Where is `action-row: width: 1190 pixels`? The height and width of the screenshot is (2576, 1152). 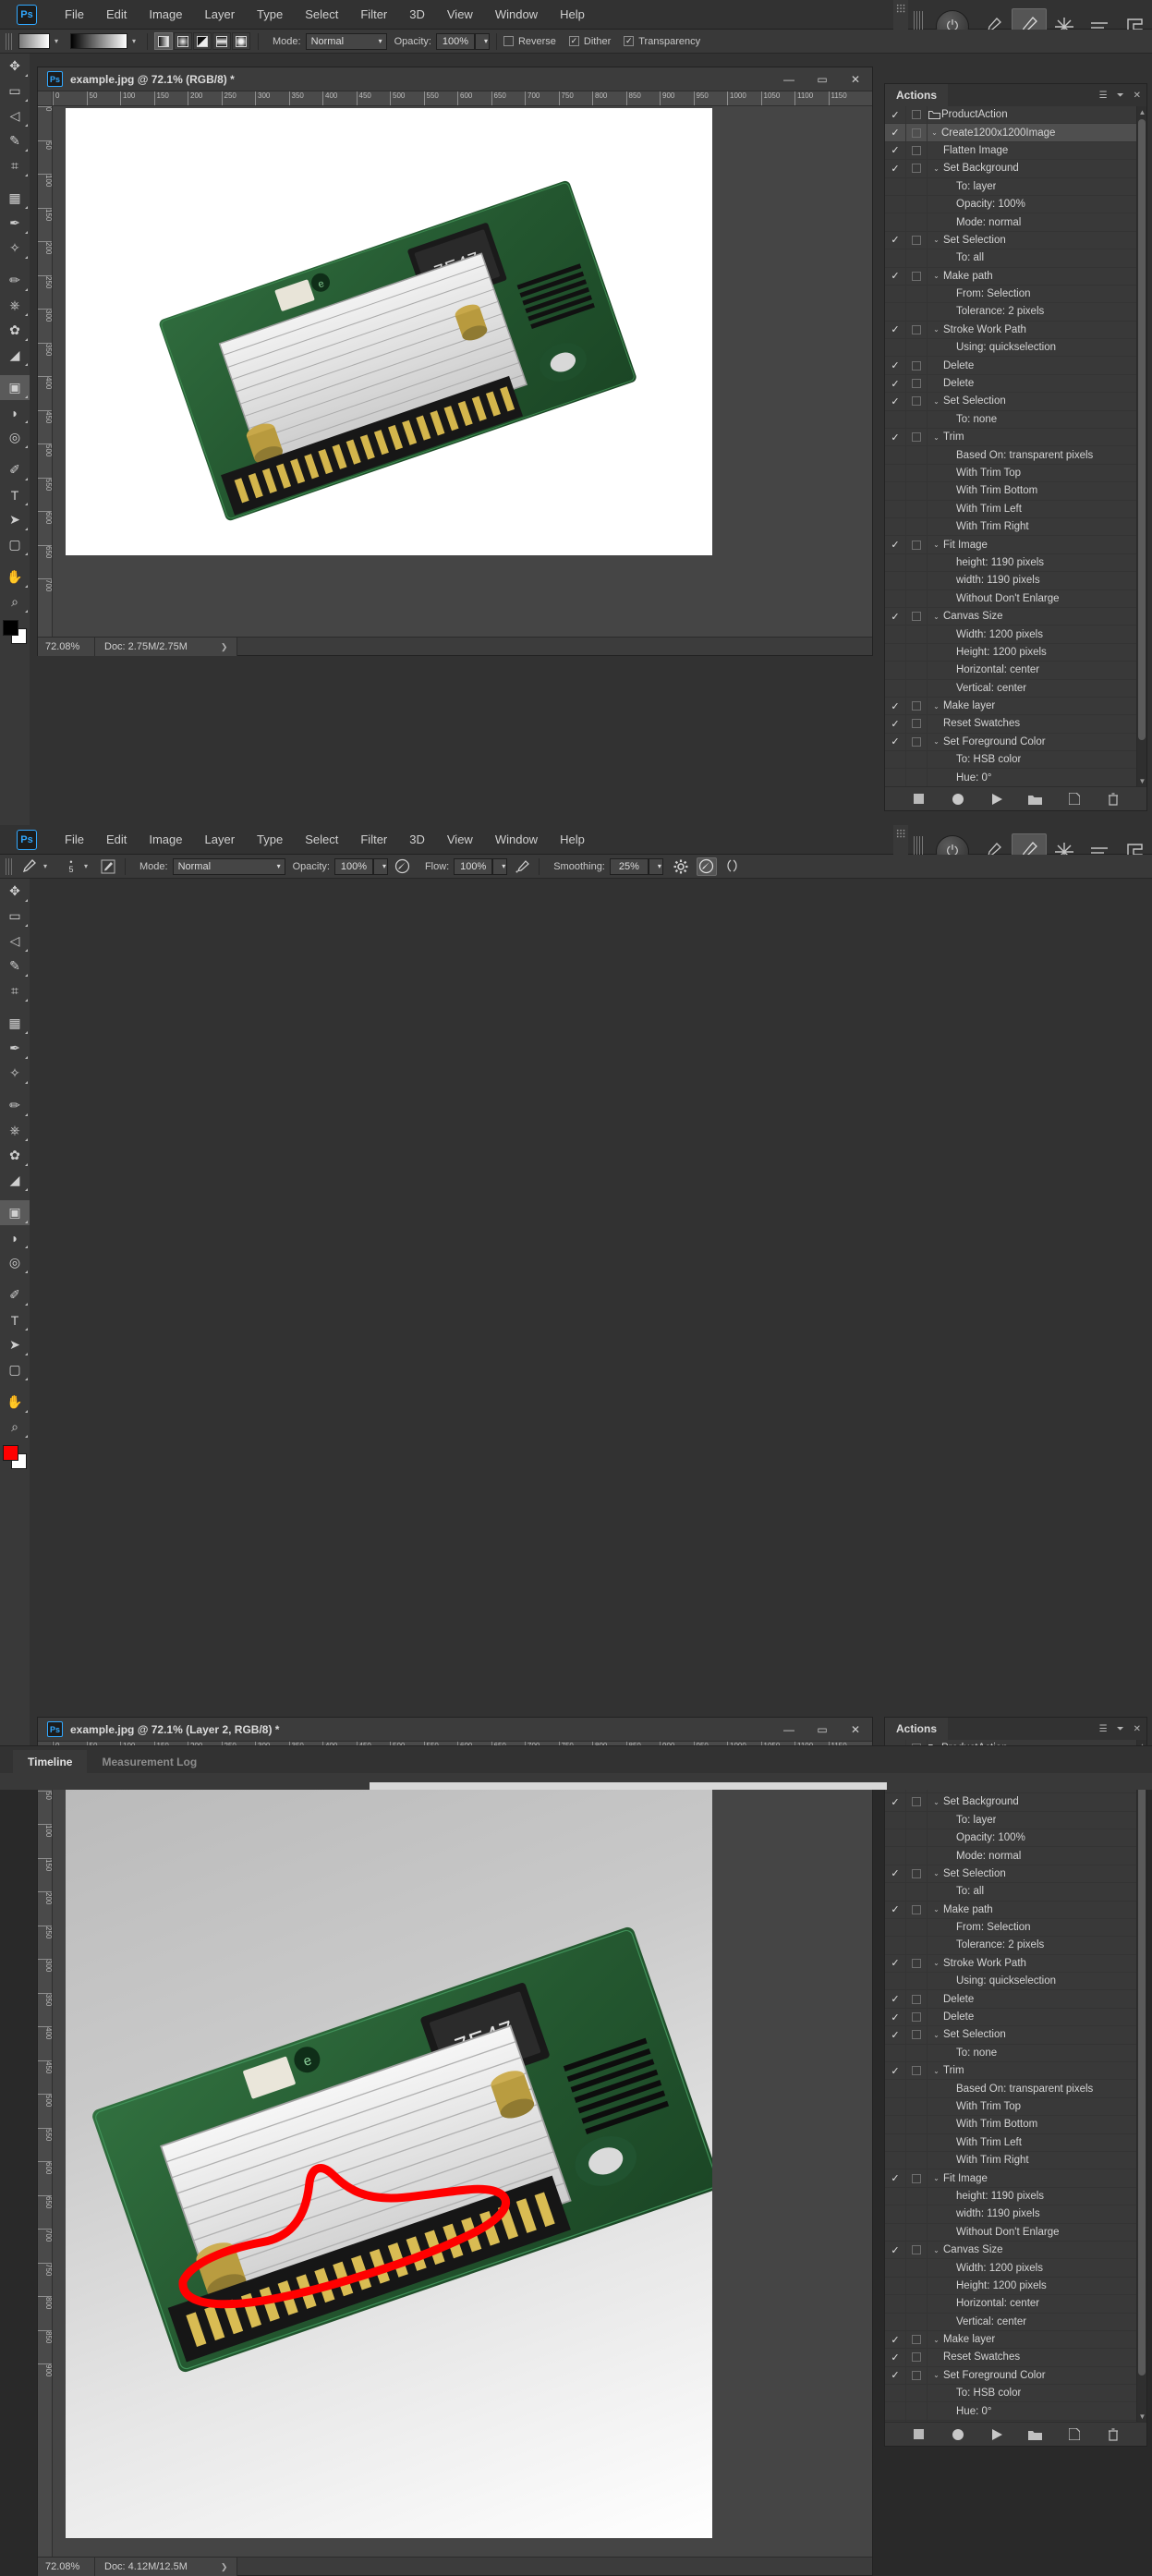 action-row: width: 1190 pixels is located at coordinates (1015, 580).